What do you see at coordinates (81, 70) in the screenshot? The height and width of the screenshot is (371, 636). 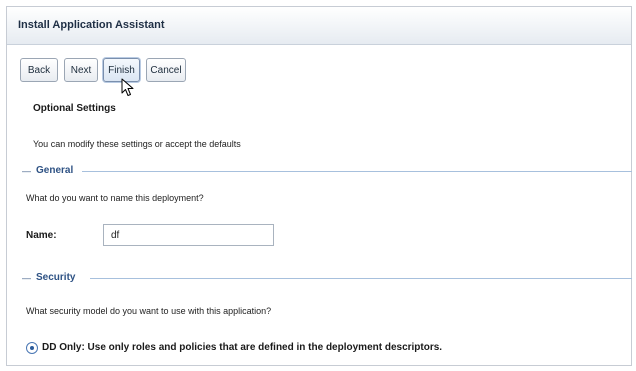 I see `next-button: Next` at bounding box center [81, 70].